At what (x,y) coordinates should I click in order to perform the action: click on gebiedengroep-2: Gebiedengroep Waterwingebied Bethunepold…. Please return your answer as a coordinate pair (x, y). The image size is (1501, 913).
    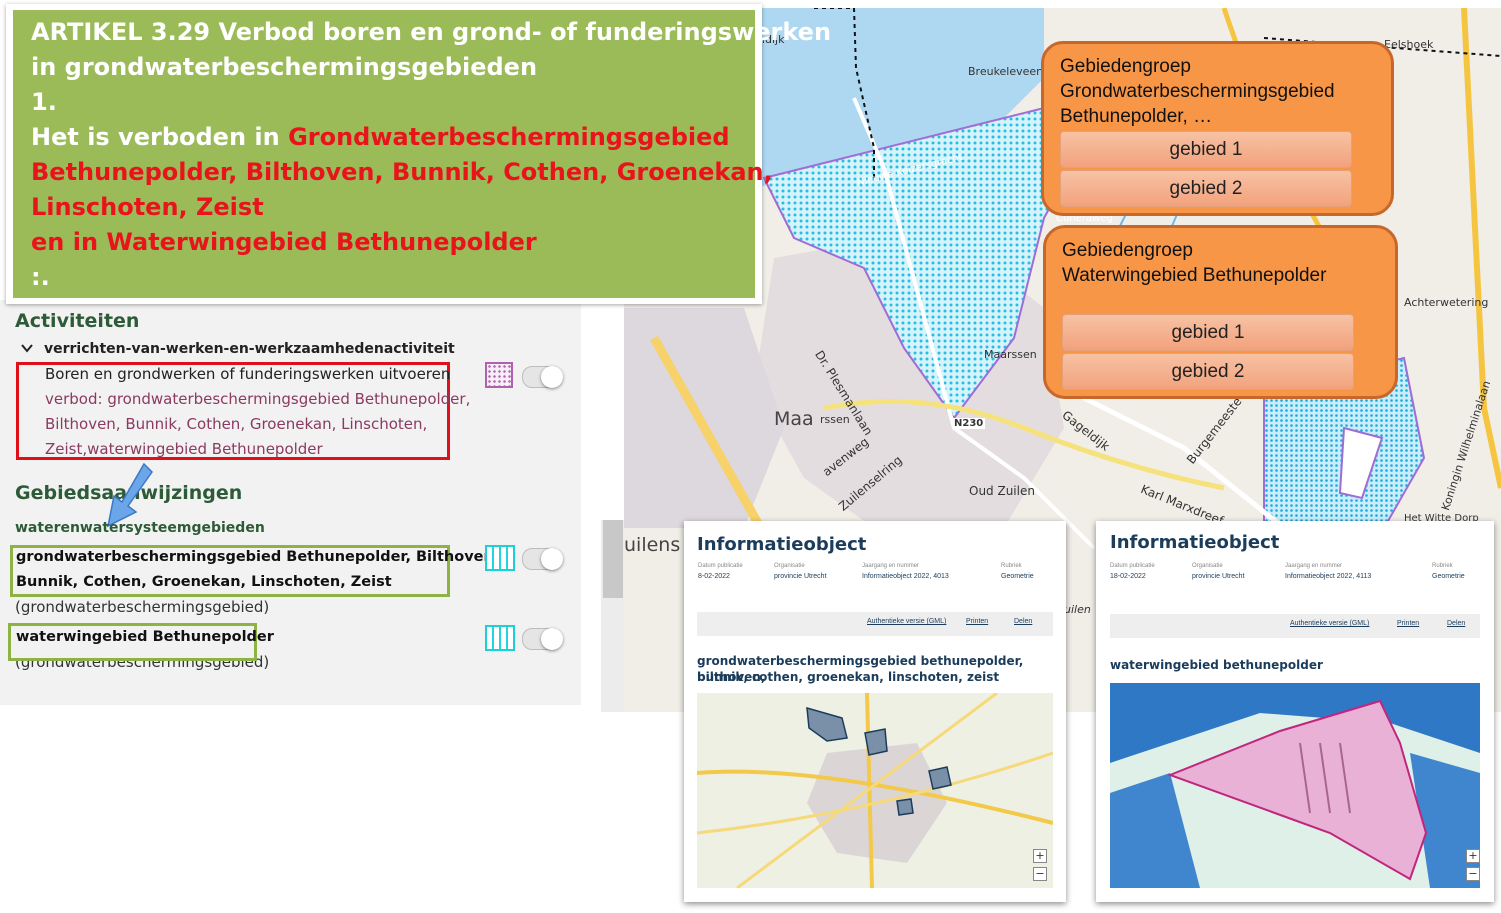
    Looking at the image, I should click on (1220, 312).